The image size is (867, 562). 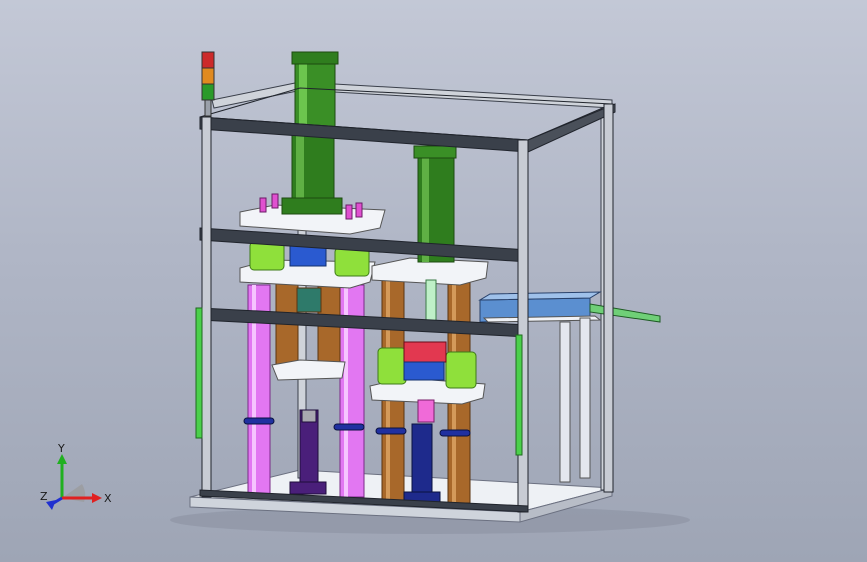 What do you see at coordinates (208, 84) in the screenshot?
I see `tower-light` at bounding box center [208, 84].